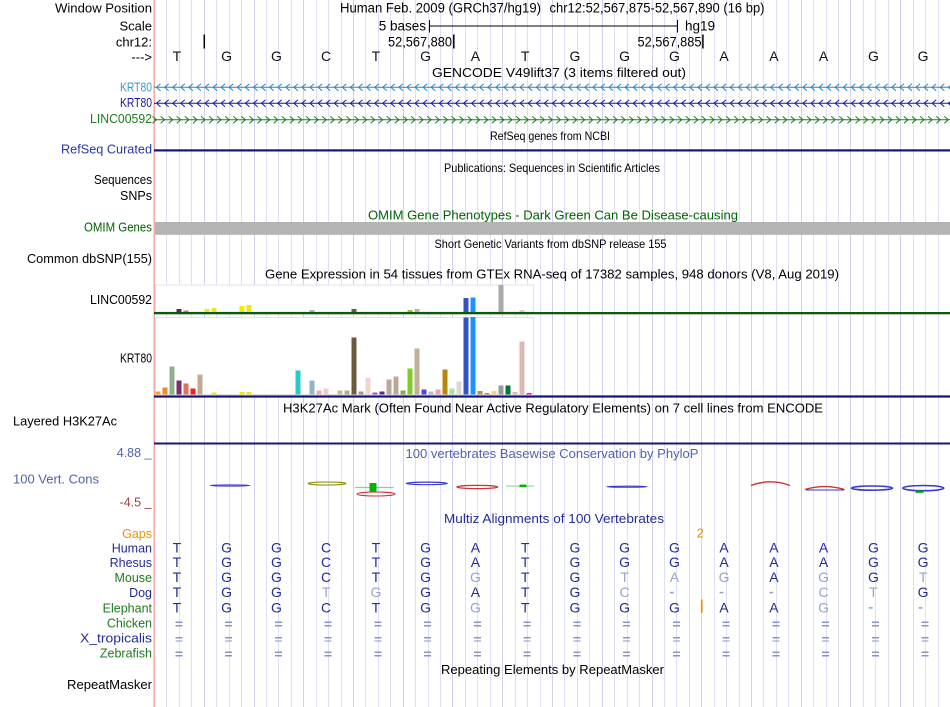 The height and width of the screenshot is (707, 950). What do you see at coordinates (56, 480) in the screenshot?
I see `svg-text: 100 Vert. Cons` at bounding box center [56, 480].